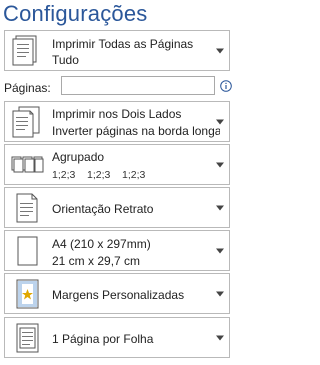  Describe the element at coordinates (99, 175) in the screenshot. I see `collation-value: 1;2;3 1;2;3 1;2;3` at that location.